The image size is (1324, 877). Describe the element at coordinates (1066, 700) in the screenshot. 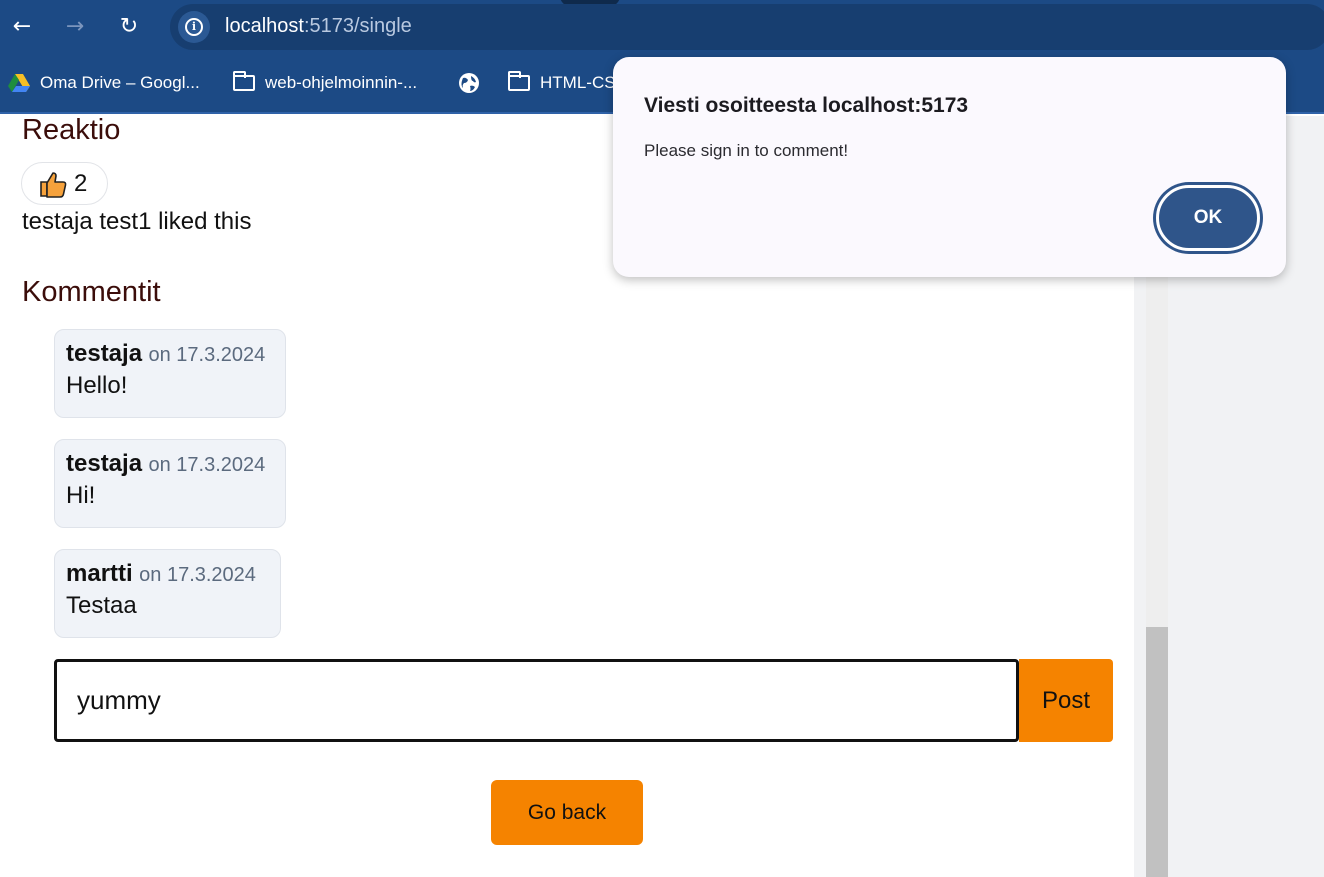

I see `post-comment-button: Post` at that location.